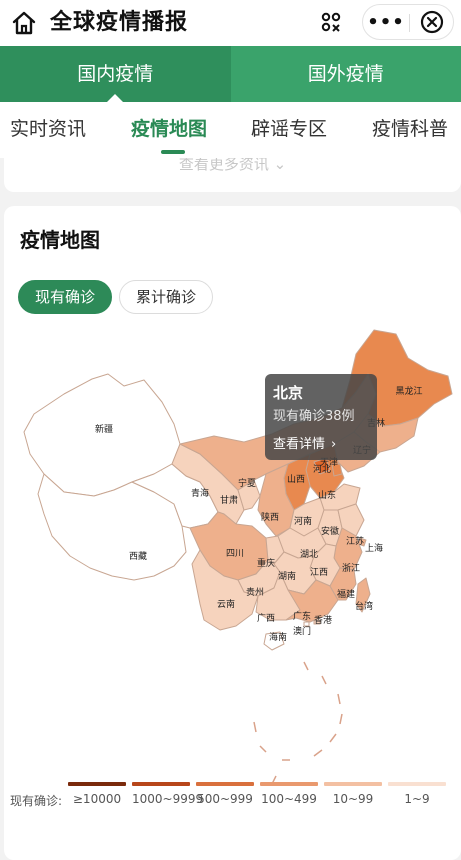 The image size is (461, 860). I want to click on legend-range: 100~499, so click(289, 799).